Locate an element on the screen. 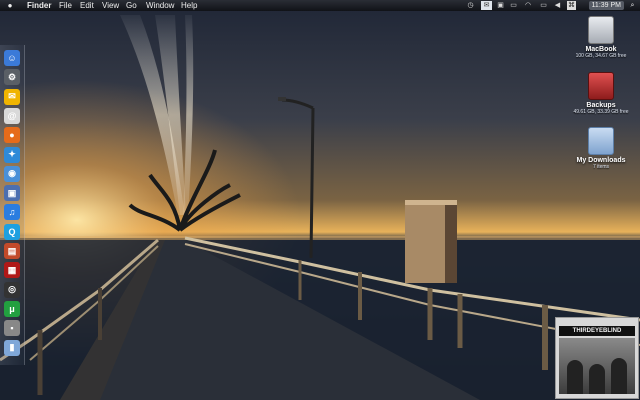  dock-item-mail: ✉ is located at coordinates (12, 96).